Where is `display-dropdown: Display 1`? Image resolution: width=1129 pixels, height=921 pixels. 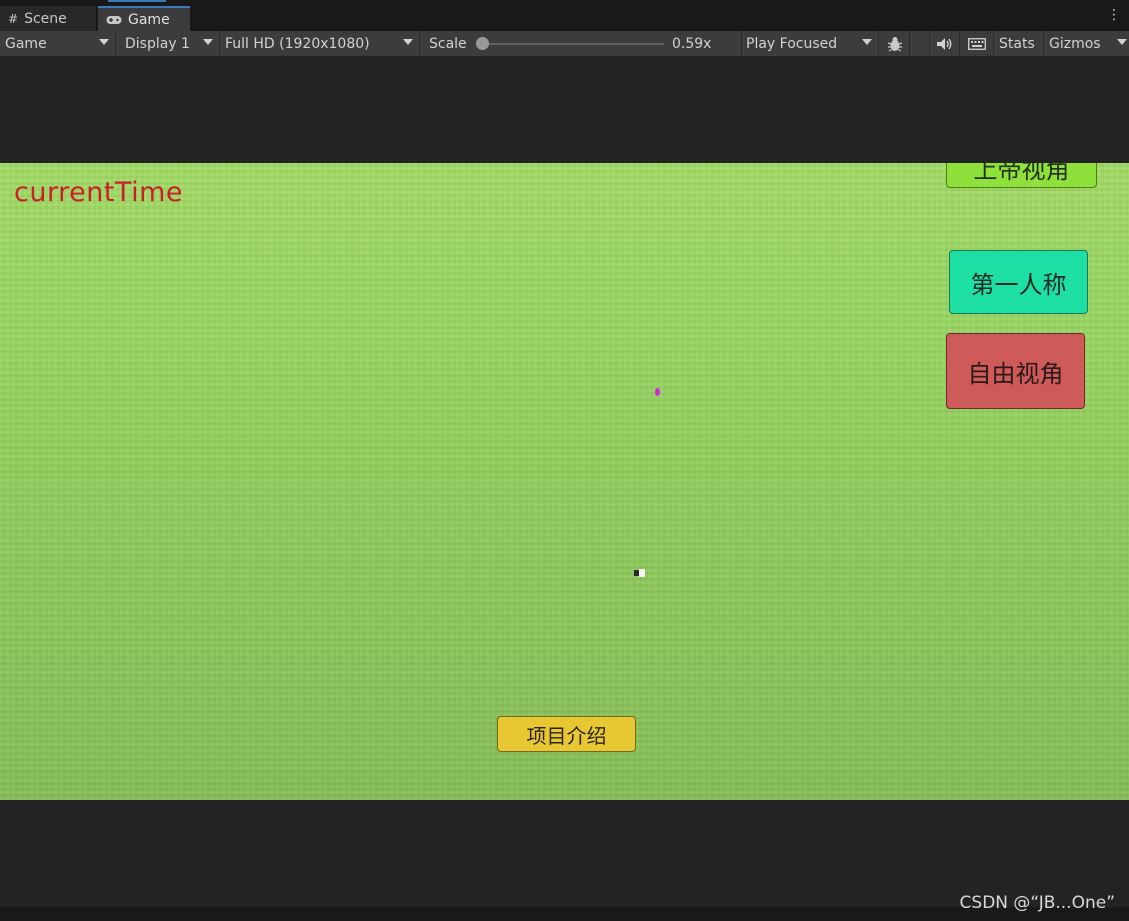
display-dropdown: Display 1 is located at coordinates (170, 43).